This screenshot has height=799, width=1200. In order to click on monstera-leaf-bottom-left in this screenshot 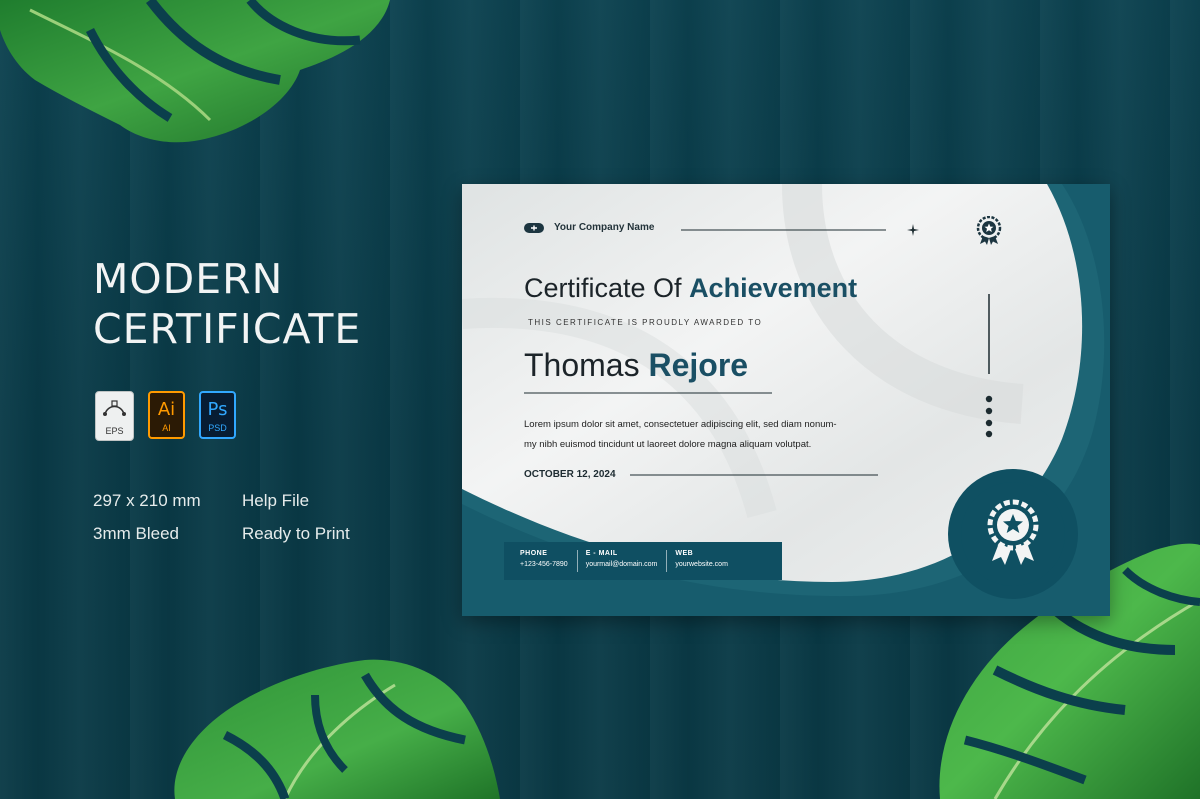, I will do `click(337, 729)`.